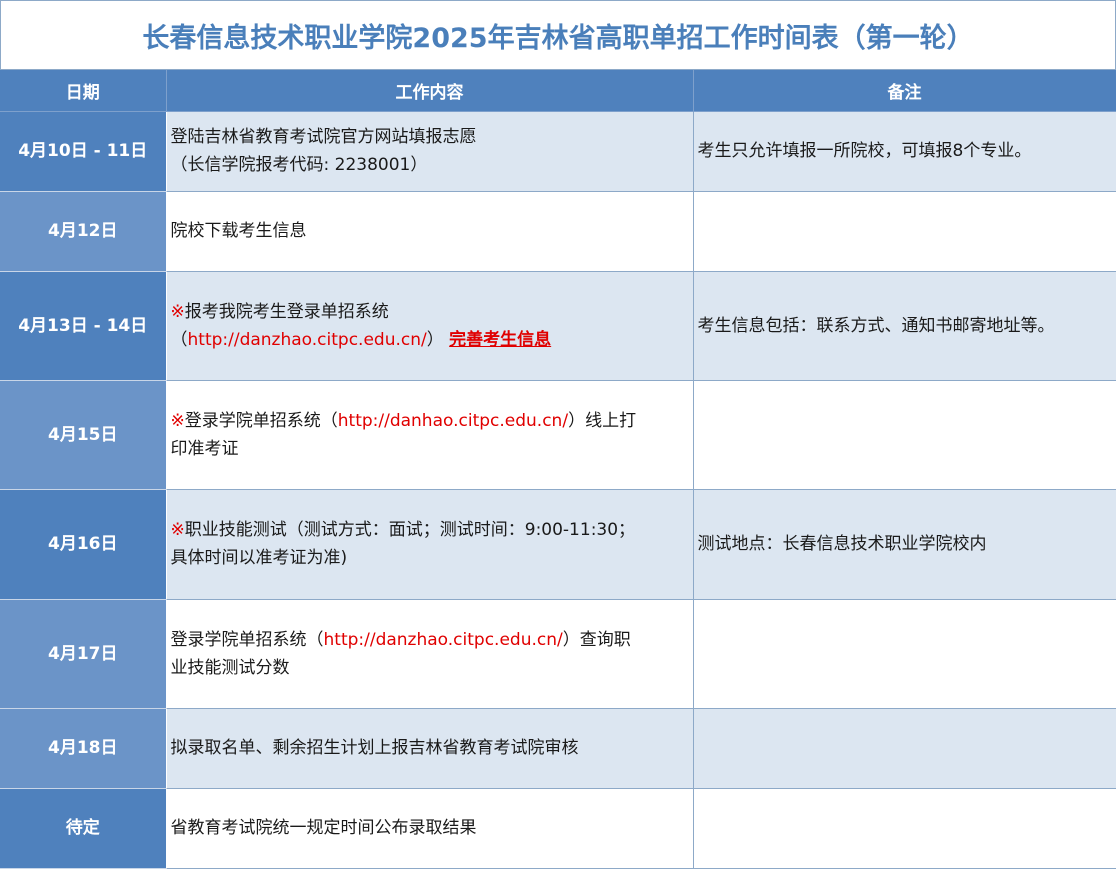 This screenshot has height=869, width=1116. What do you see at coordinates (323, 137) in the screenshot?
I see `content-text: 登陆吉林省教育考试院官方网站填报志愿` at bounding box center [323, 137].